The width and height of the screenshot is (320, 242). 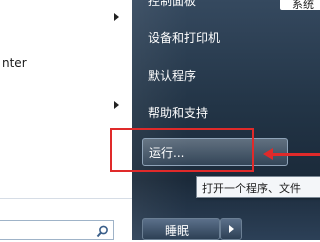 I want to click on power-options-button, so click(x=231, y=229).